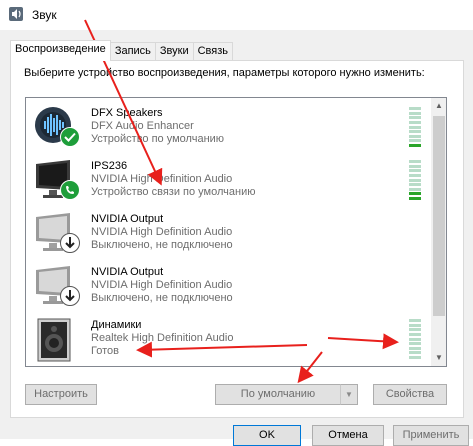  I want to click on cancel-button: Отмена, so click(348, 435).